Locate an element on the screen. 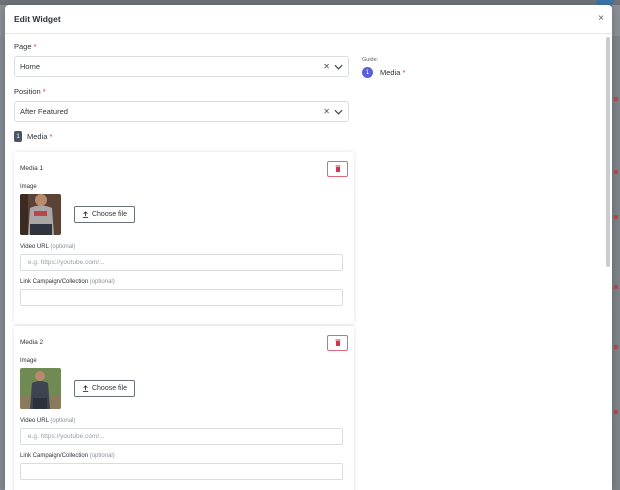  step-number-badge: 1 is located at coordinates (18, 136).